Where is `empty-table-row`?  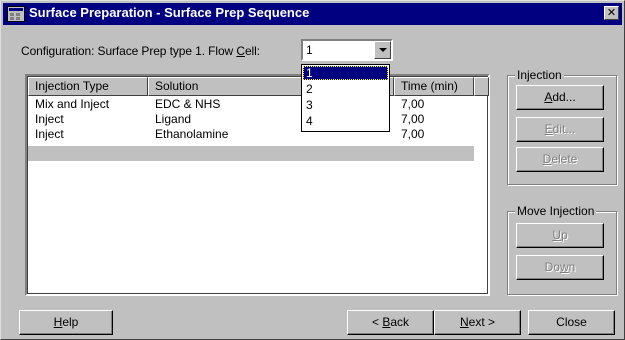
empty-table-row is located at coordinates (251, 153).